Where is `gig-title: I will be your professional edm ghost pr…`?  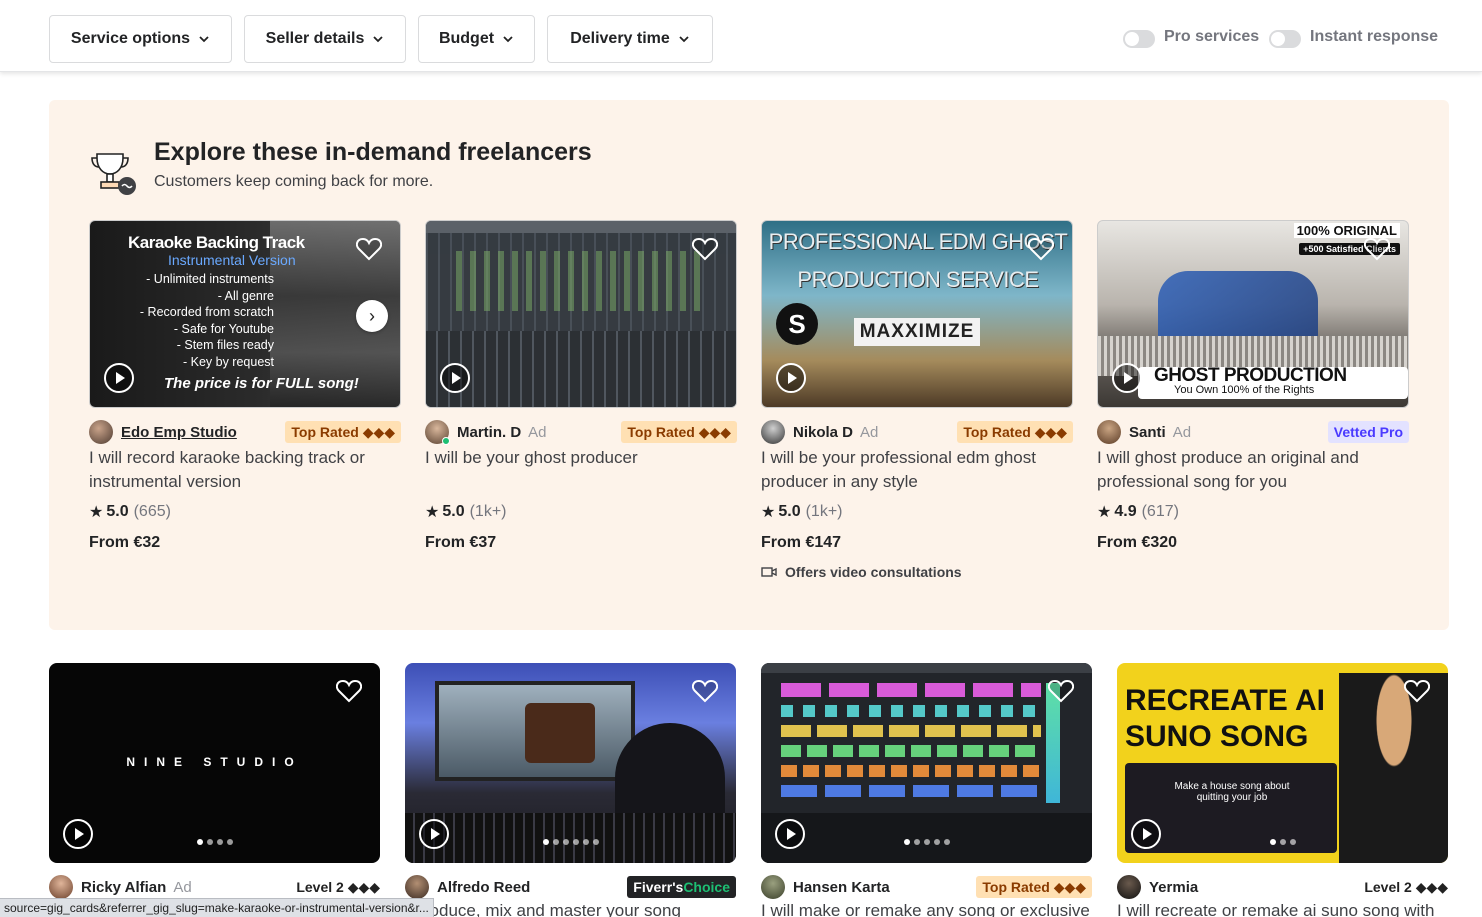 gig-title: I will be your professional edm ghost pr… is located at coordinates (917, 470).